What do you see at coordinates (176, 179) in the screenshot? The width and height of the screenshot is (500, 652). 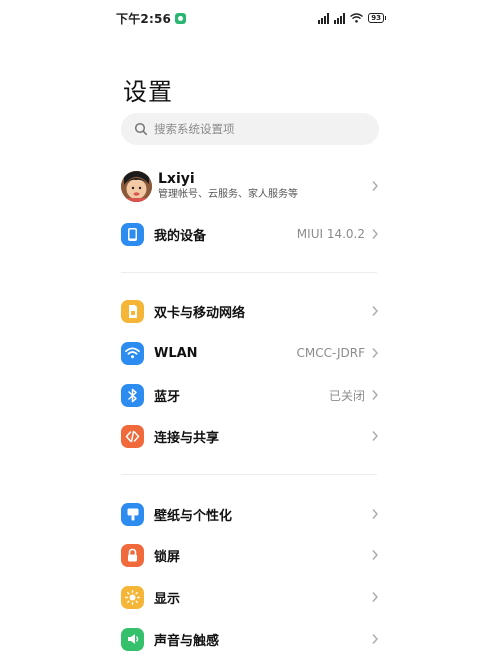 I see `account-name: Lxiyi` at bounding box center [176, 179].